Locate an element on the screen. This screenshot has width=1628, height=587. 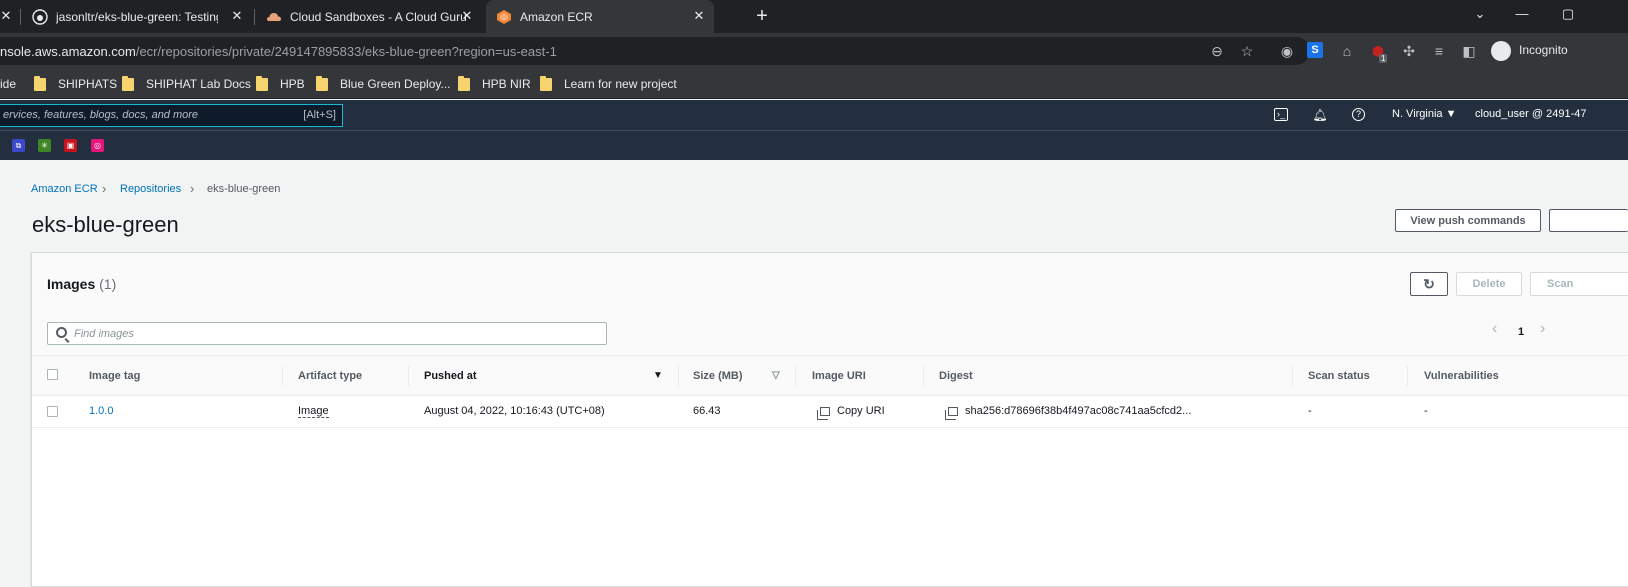
vulnerabilities: - is located at coordinates (1426, 411).